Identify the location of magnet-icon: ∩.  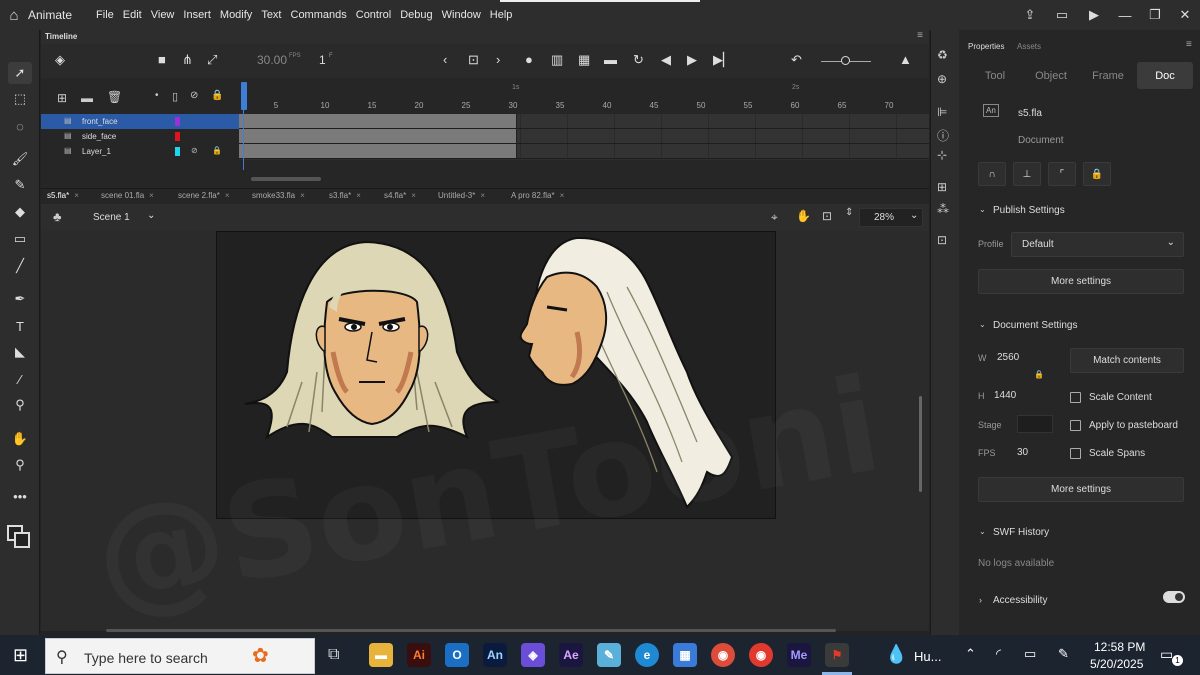
(992, 174).